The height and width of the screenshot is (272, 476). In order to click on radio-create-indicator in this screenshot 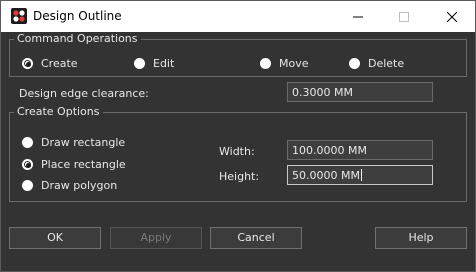, I will do `click(27, 63)`.